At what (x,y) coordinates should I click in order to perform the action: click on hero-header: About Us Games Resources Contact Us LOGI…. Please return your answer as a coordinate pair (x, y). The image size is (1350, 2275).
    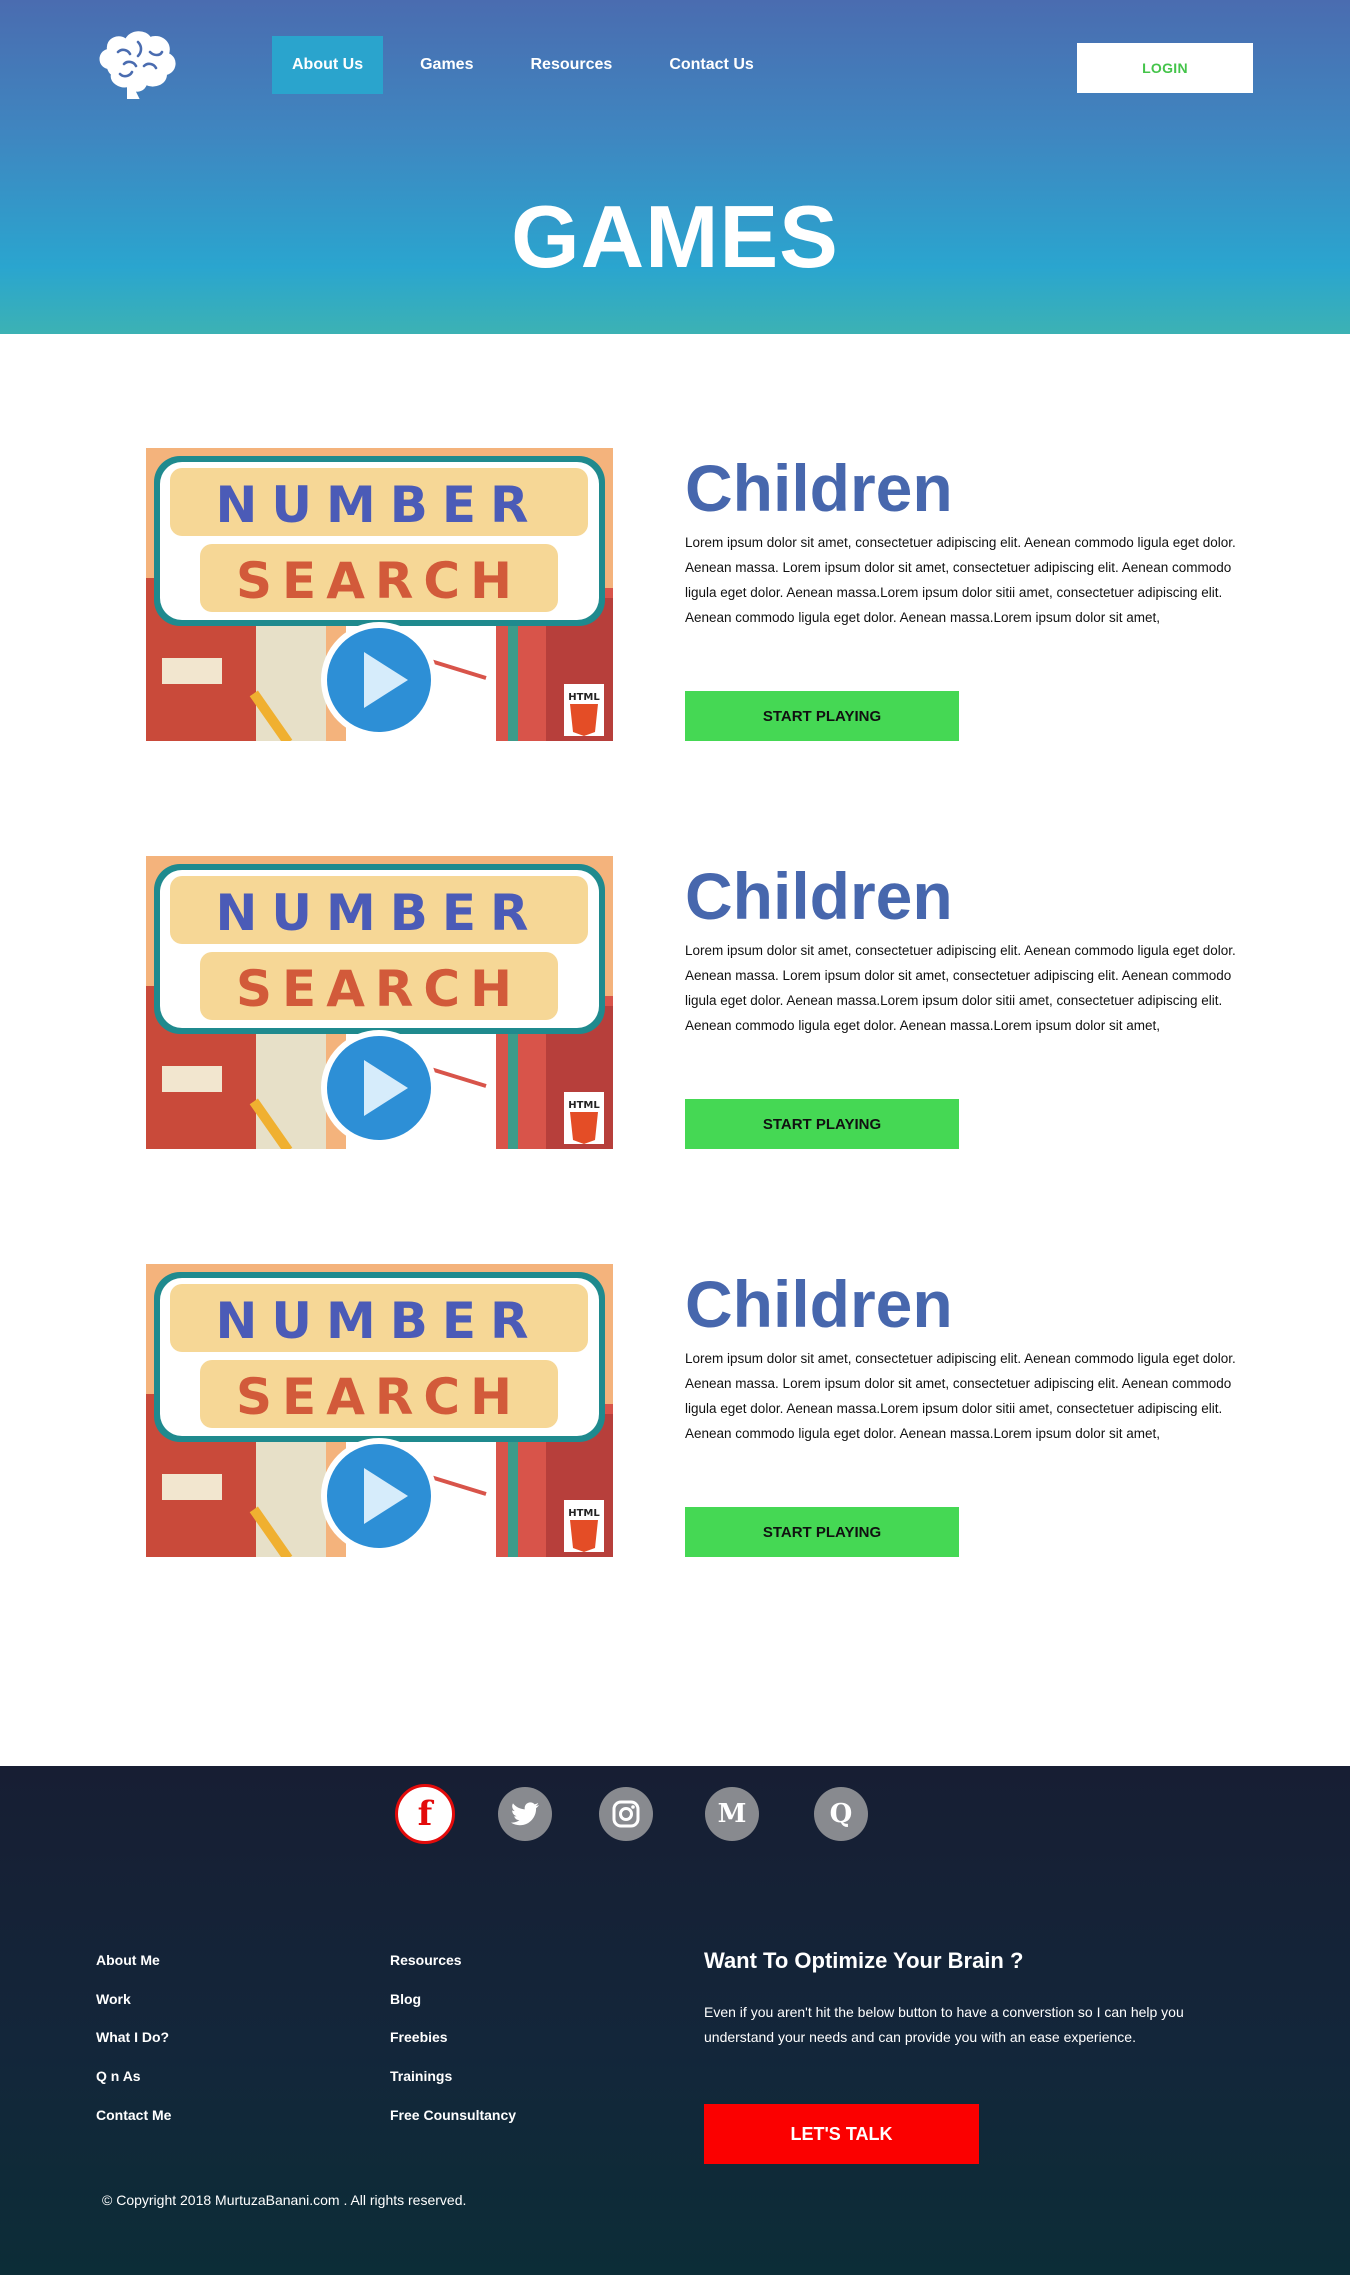
    Looking at the image, I should click on (675, 167).